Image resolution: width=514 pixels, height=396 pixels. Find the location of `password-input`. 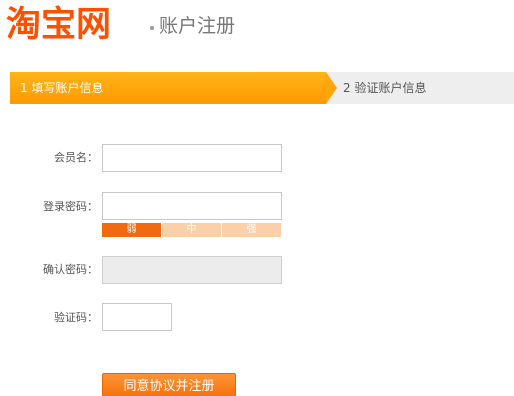

password-input is located at coordinates (192, 206).